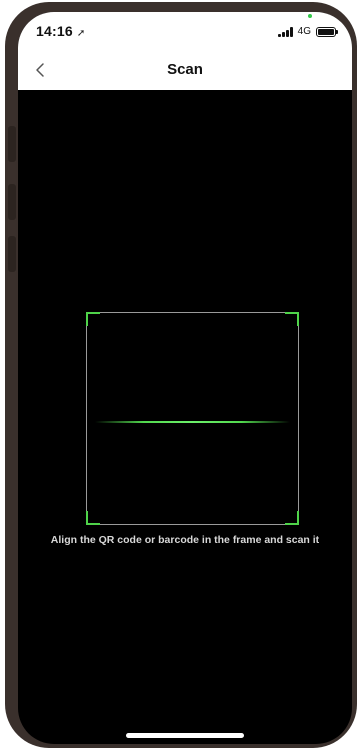 The image size is (360, 751). Describe the element at coordinates (54, 31) in the screenshot. I see `status-time-text: 14:16` at that location.